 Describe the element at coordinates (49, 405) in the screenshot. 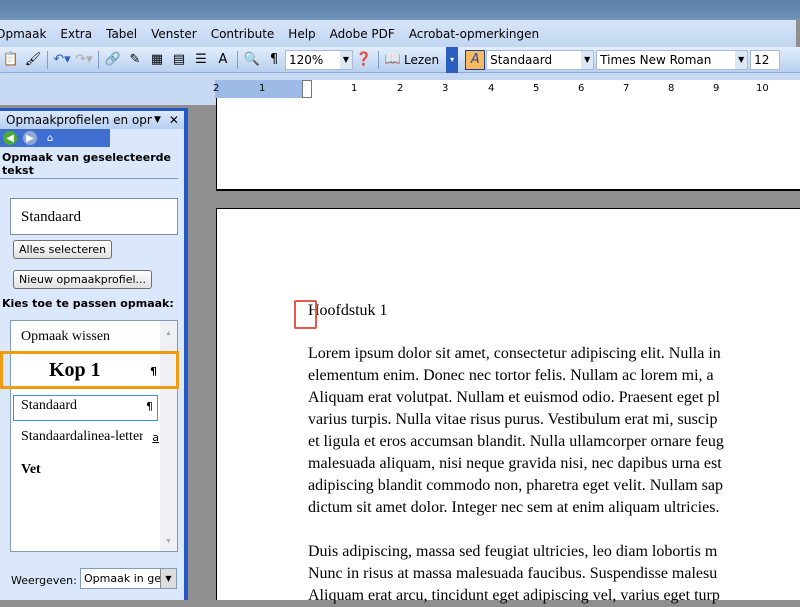

I see `item-label: Standaard` at that location.